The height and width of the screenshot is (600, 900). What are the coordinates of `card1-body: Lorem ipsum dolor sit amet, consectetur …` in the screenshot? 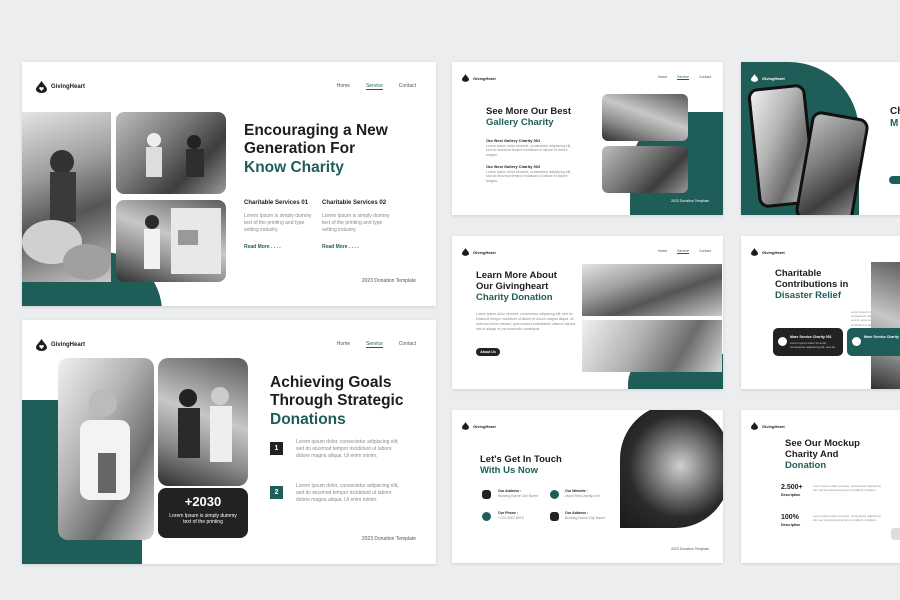 It's located at (813, 345).